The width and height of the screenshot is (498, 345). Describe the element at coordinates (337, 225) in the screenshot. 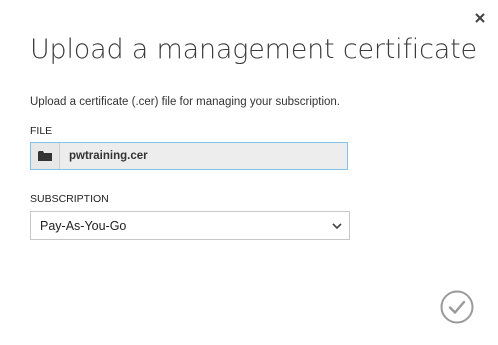

I see `chevron-down-icon` at that location.